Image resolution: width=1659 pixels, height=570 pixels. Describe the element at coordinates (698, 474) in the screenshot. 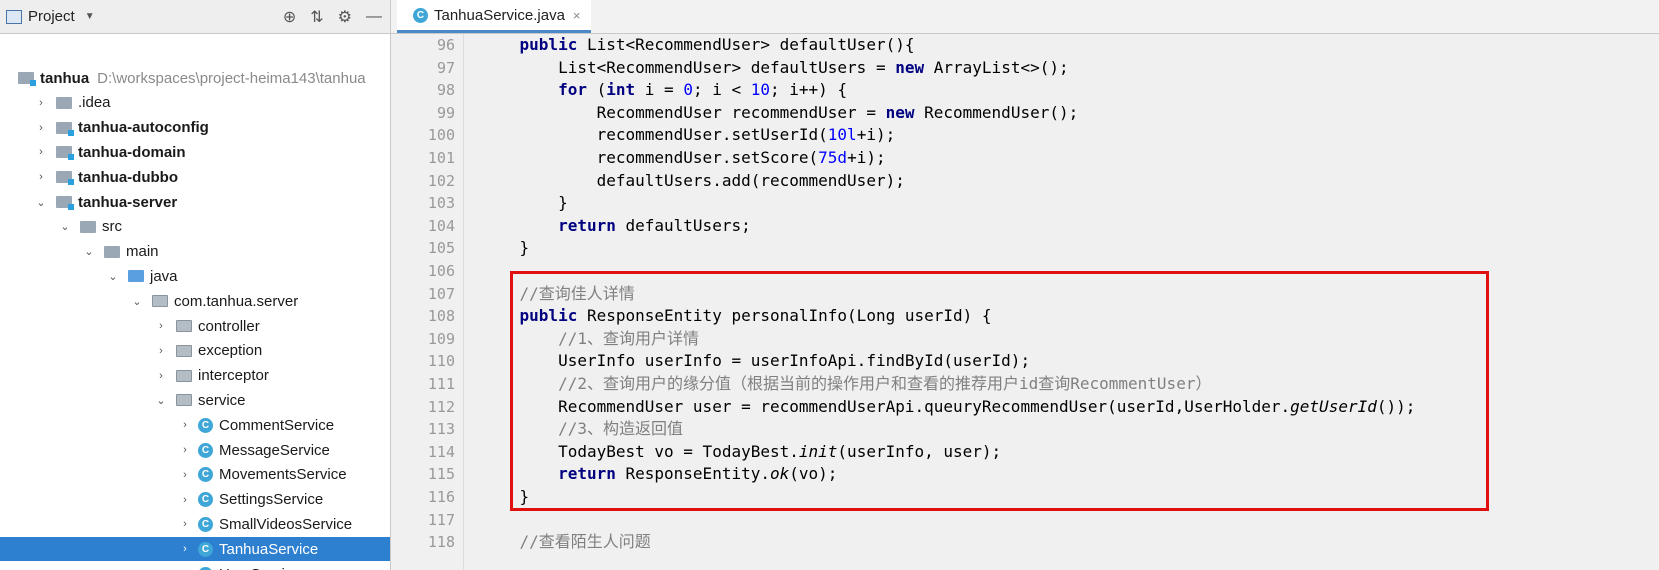

I see `code-text: return ResponseEntity.ok(vo);` at that location.